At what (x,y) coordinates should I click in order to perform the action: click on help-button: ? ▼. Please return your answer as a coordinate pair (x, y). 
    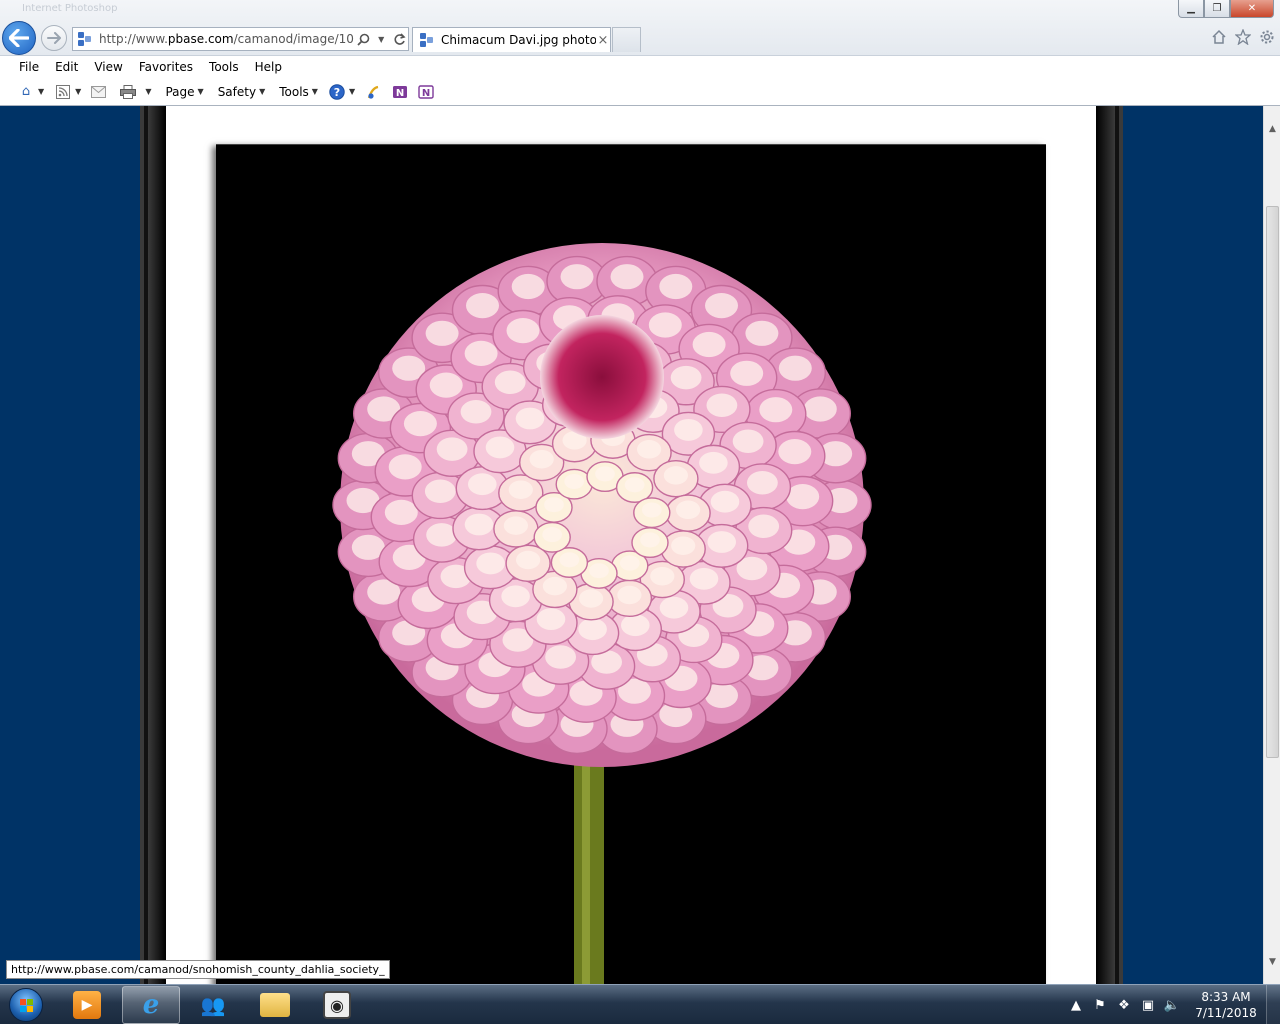
    Looking at the image, I should click on (341, 92).